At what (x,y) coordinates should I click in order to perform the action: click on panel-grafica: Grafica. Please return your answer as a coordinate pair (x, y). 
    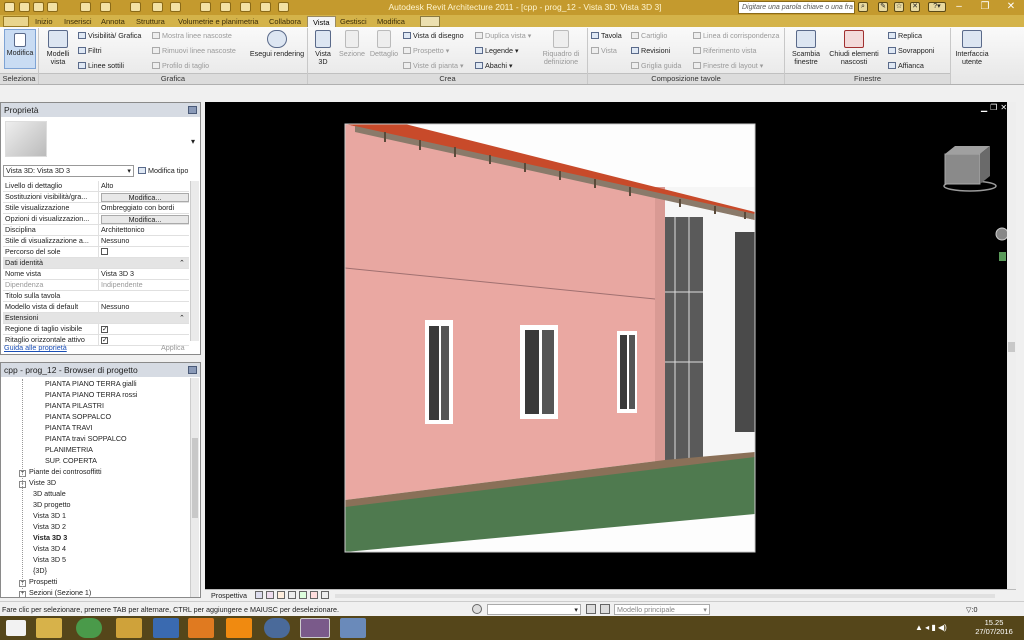
    Looking at the image, I should click on (173, 78).